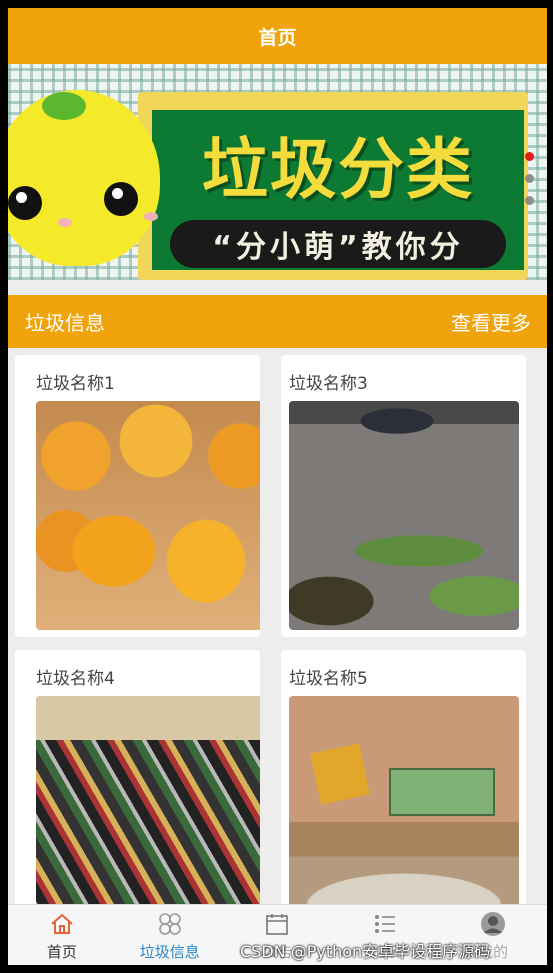 The width and height of the screenshot is (553, 973). Describe the element at coordinates (169, 924) in the screenshot. I see `grid-icon` at that location.